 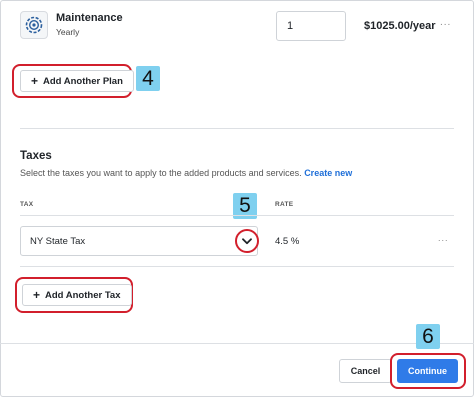 I want to click on plan-price: $1025.00/year, so click(x=400, y=26).